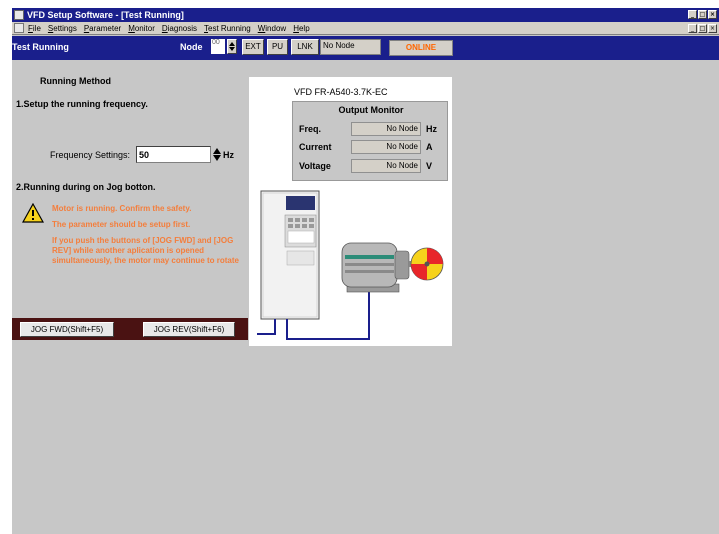 The width and height of the screenshot is (719, 534). What do you see at coordinates (301, 28) in the screenshot?
I see `menu-help: Help` at bounding box center [301, 28].